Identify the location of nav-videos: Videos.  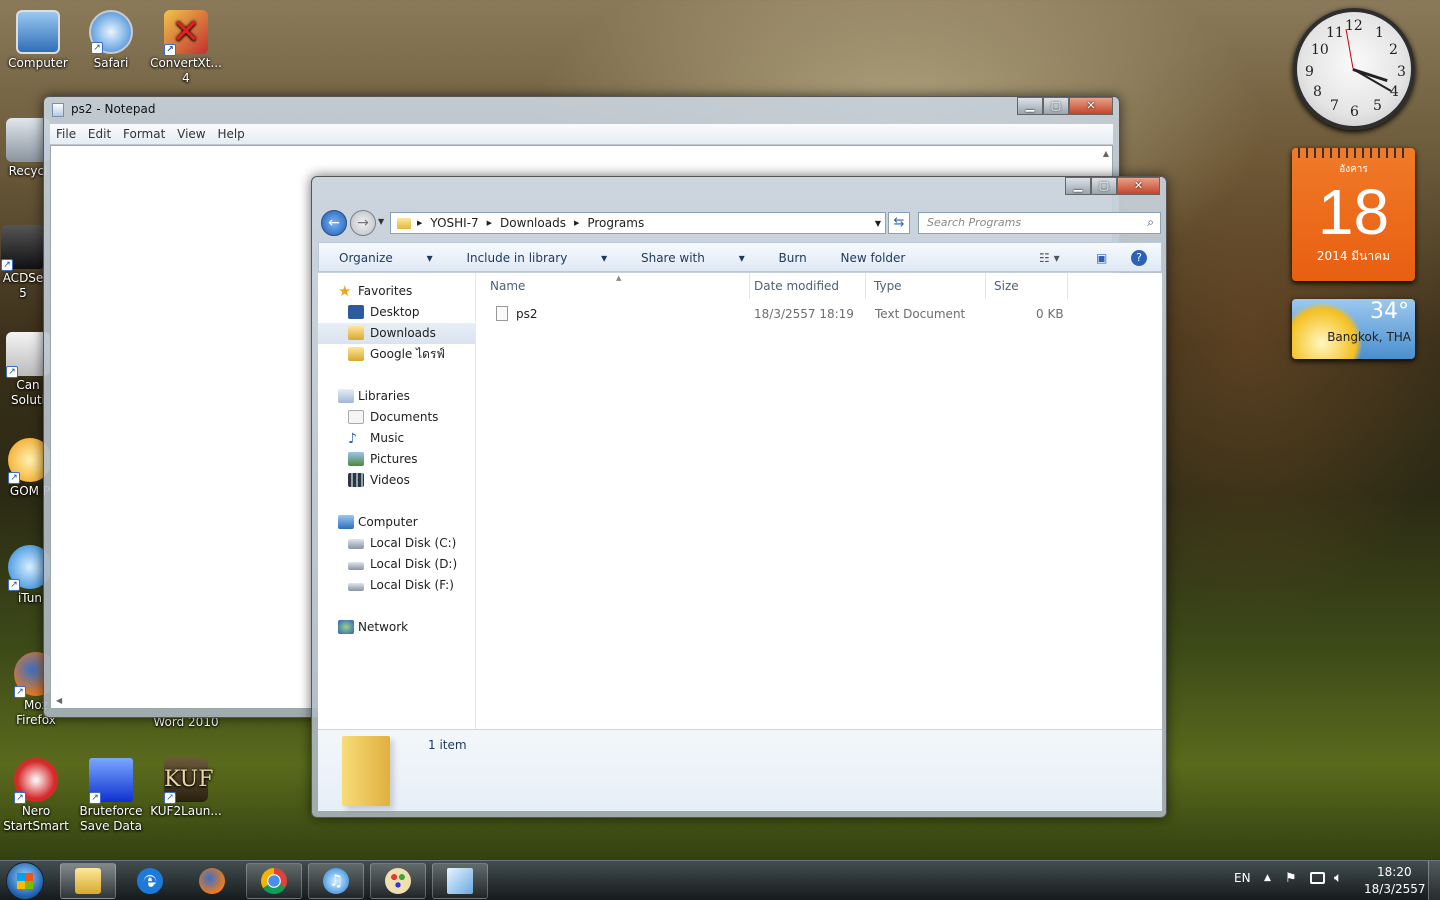
(396, 480).